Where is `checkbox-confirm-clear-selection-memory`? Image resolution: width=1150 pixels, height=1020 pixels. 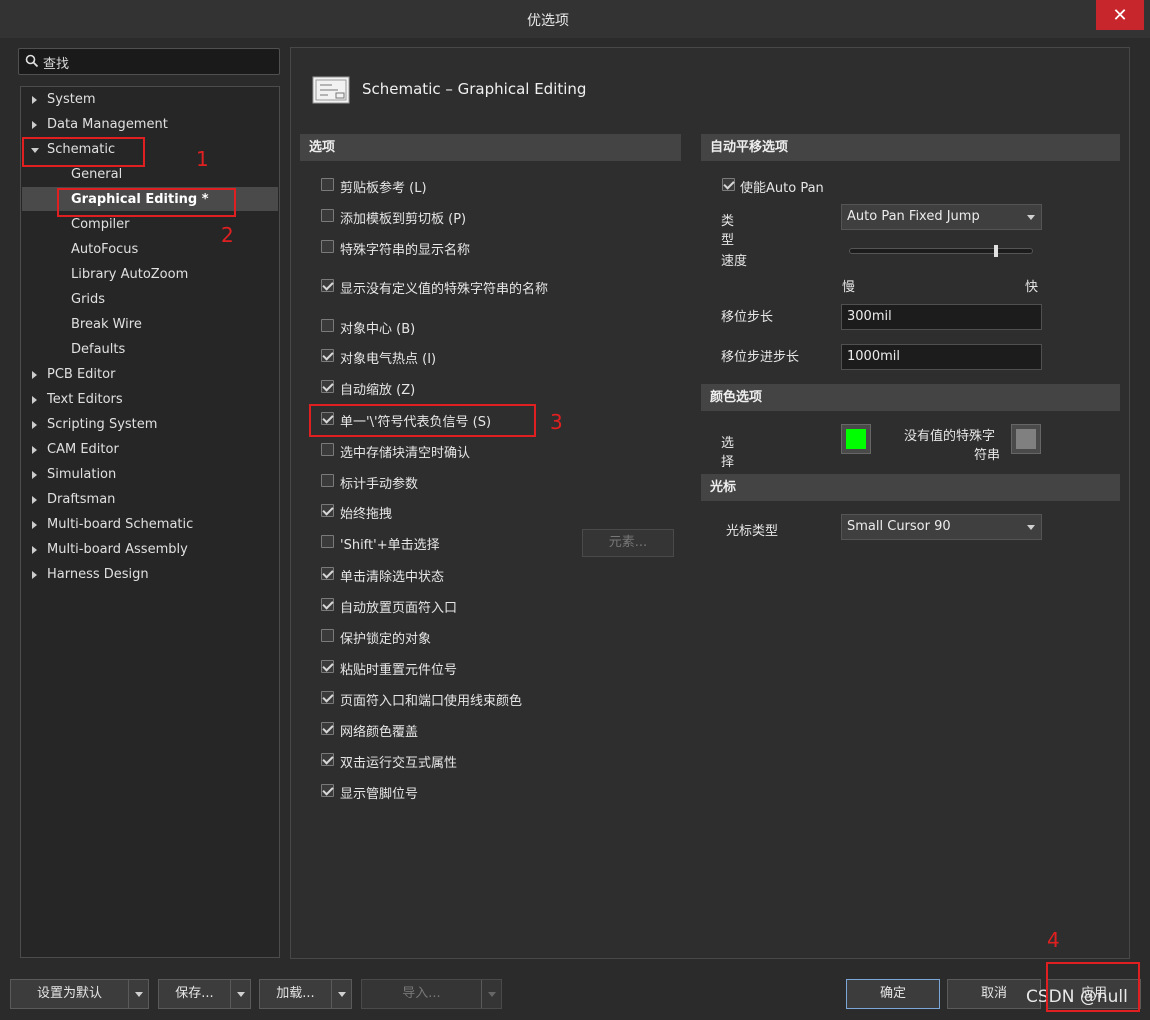
checkbox-confirm-clear-selection-memory is located at coordinates (327, 449).